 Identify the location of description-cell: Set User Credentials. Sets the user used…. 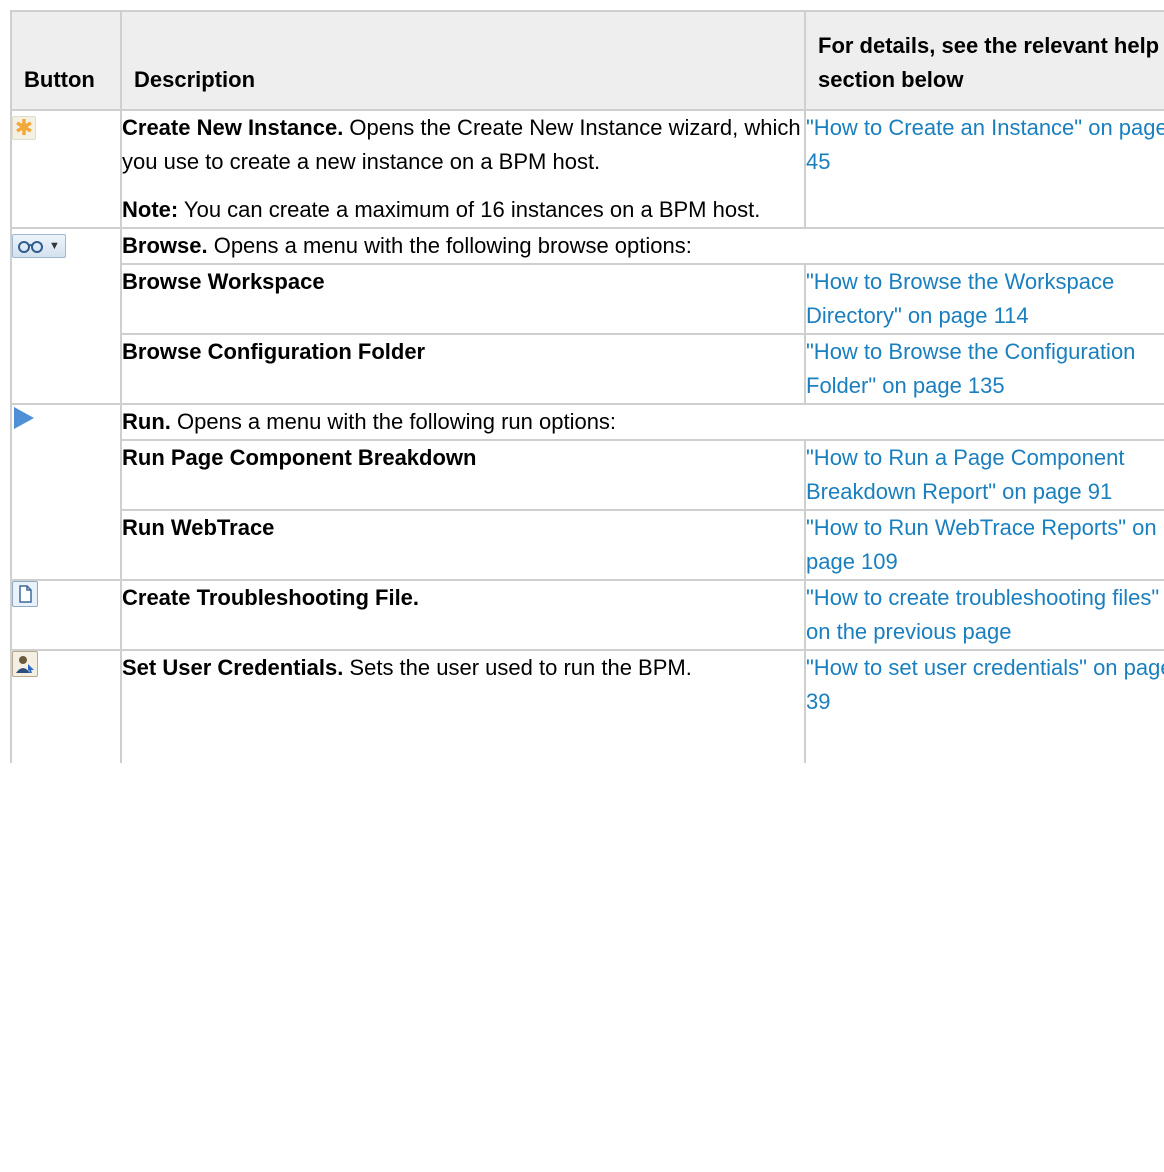
(463, 706).